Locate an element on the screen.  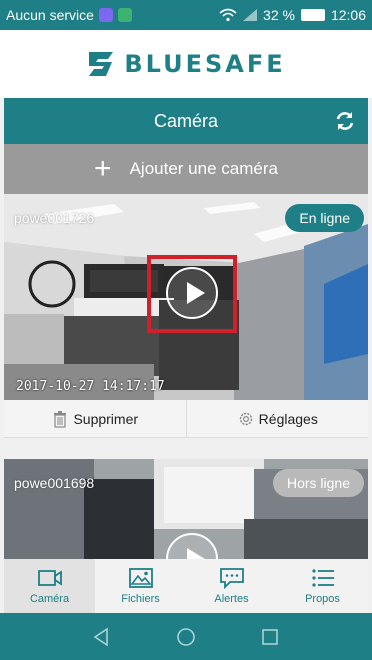
tab-files: Fichiers is located at coordinates (140, 586).